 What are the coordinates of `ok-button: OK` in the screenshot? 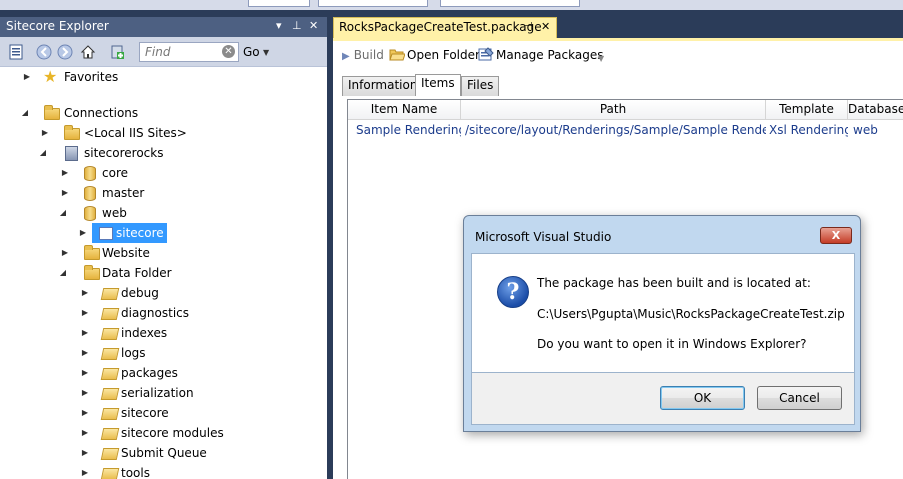 It's located at (702, 398).